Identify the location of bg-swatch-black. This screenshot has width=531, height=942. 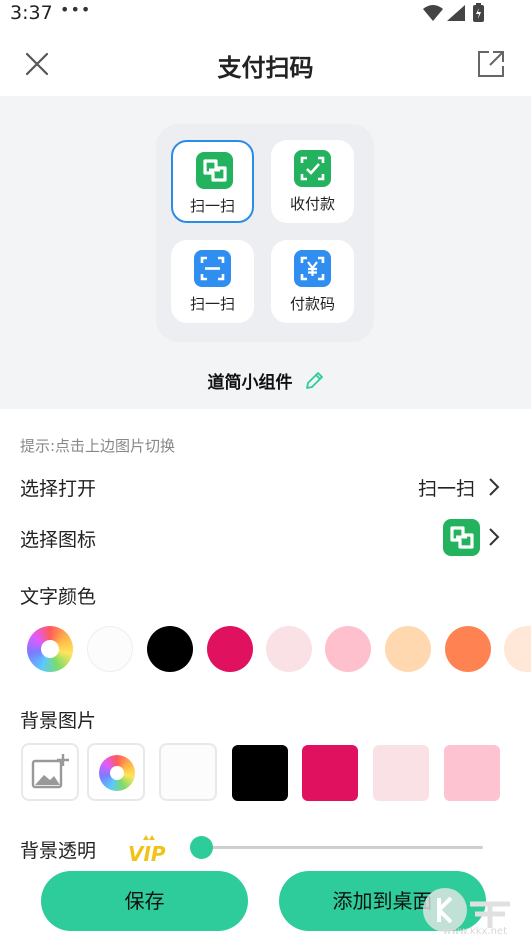
(260, 773).